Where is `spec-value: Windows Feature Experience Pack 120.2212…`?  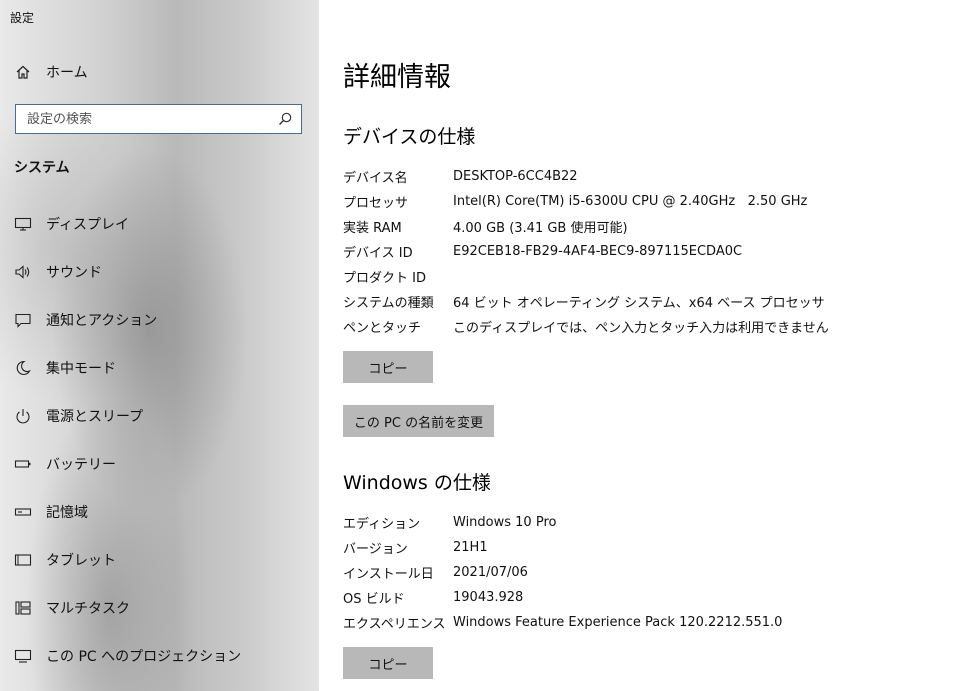 spec-value: Windows Feature Experience Pack 120.2212… is located at coordinates (618, 622).